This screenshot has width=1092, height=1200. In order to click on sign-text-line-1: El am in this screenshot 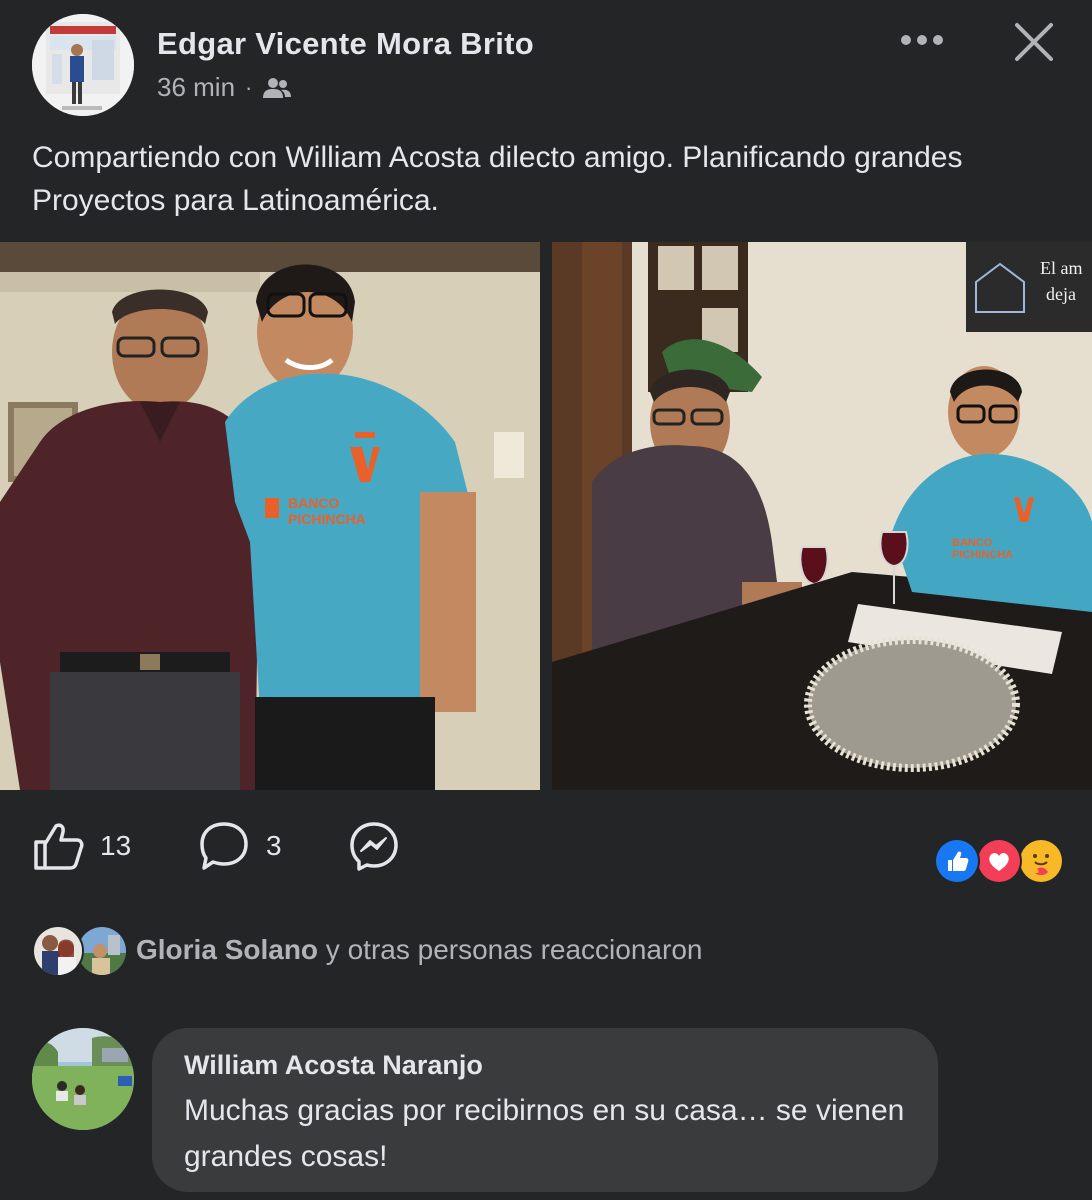, I will do `click(1061, 268)`.